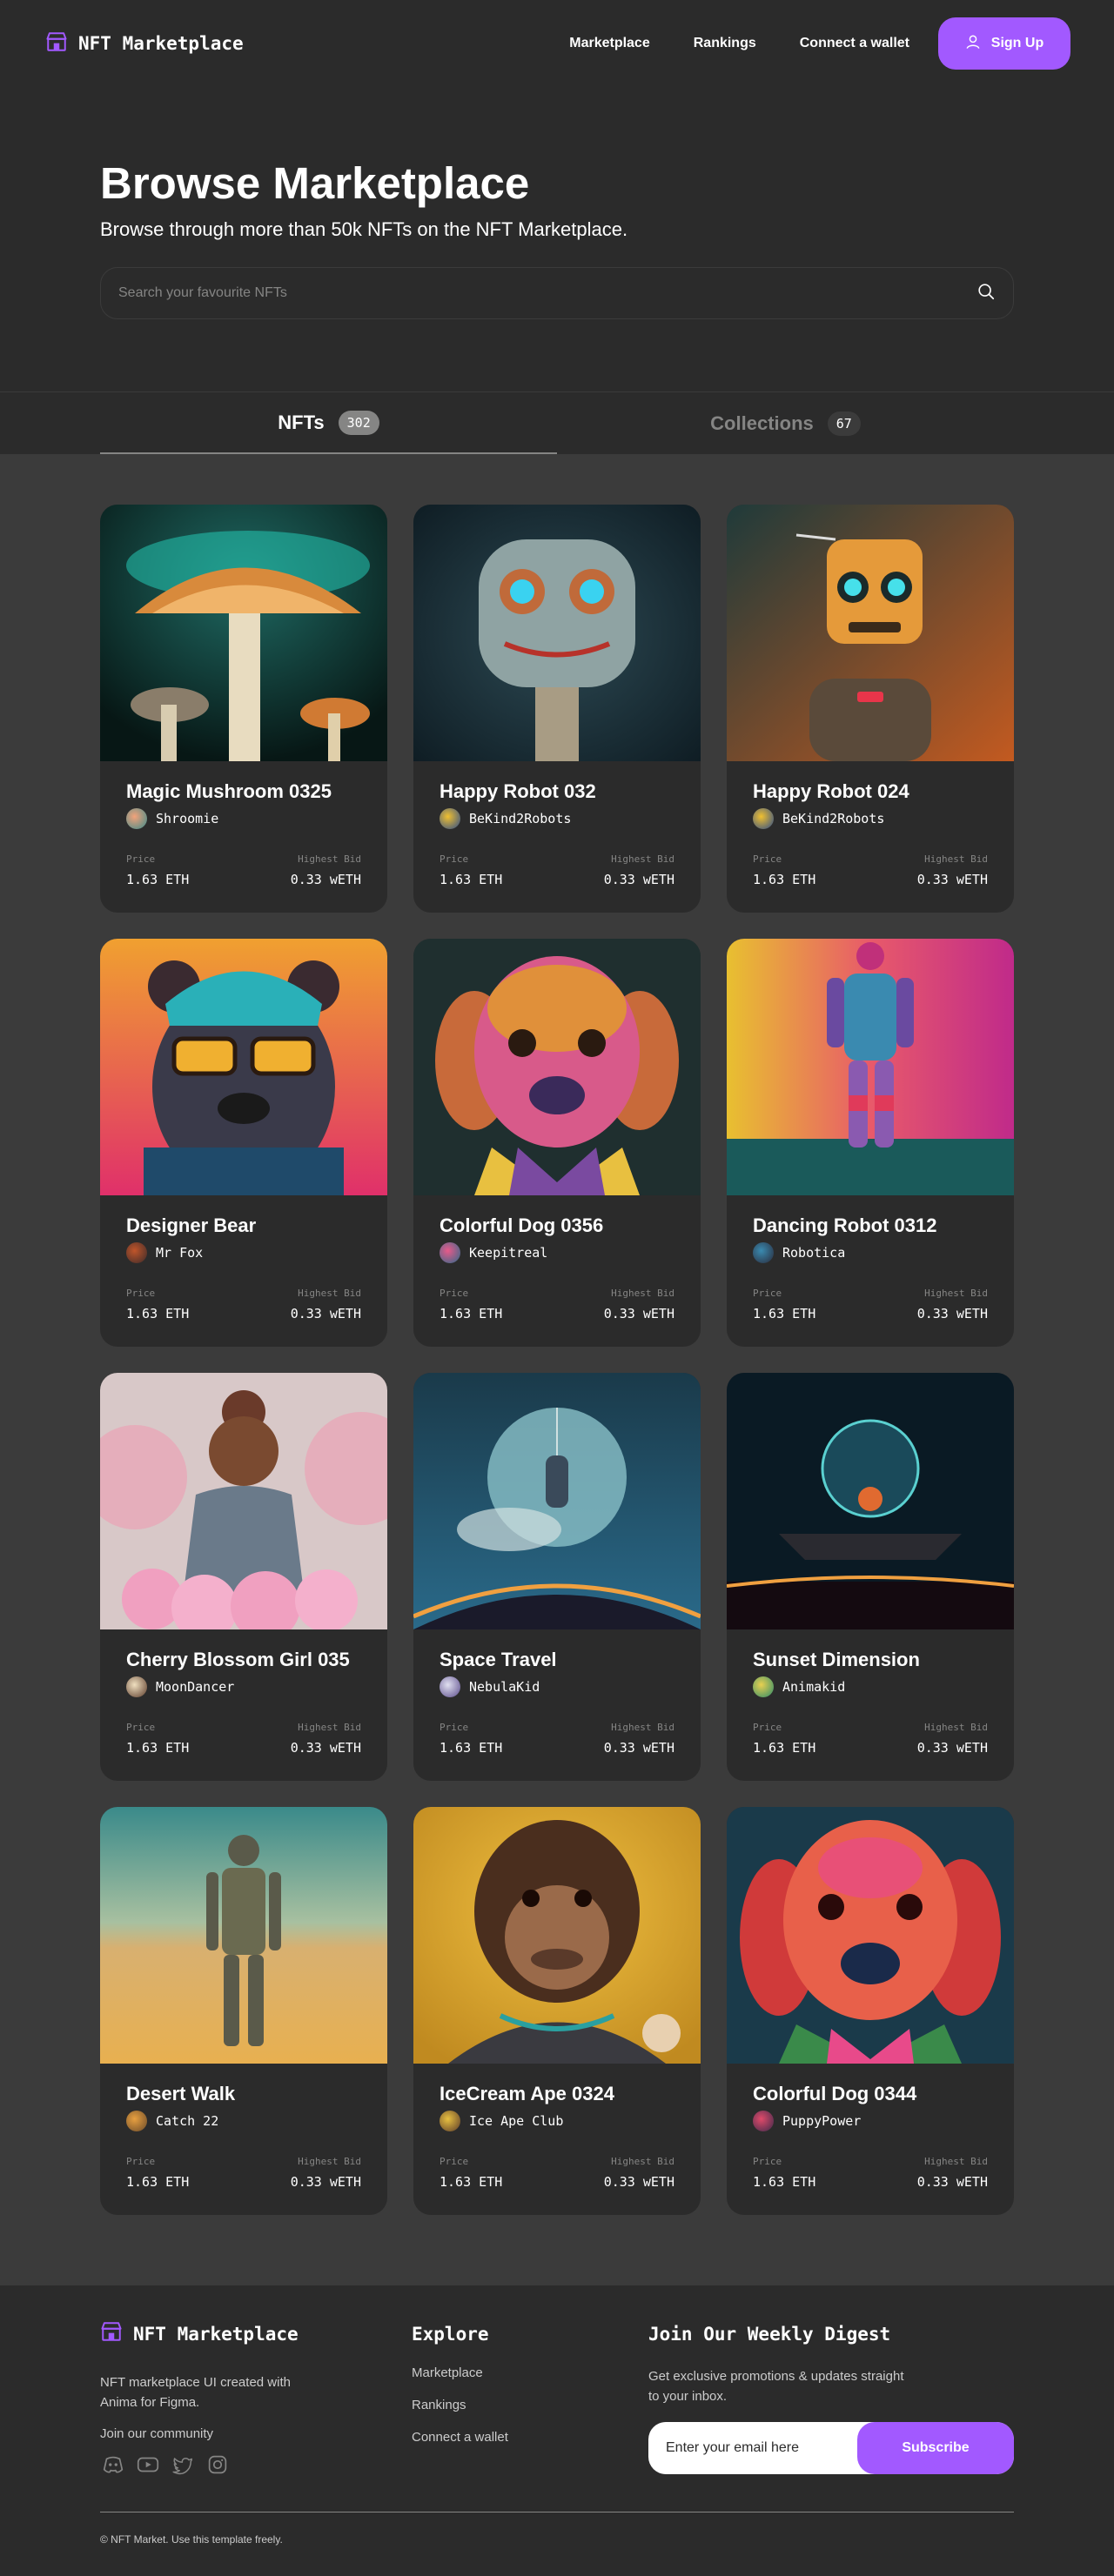  Describe the element at coordinates (244, 1252) in the screenshot. I see `artist-info: Mr Fox` at that location.